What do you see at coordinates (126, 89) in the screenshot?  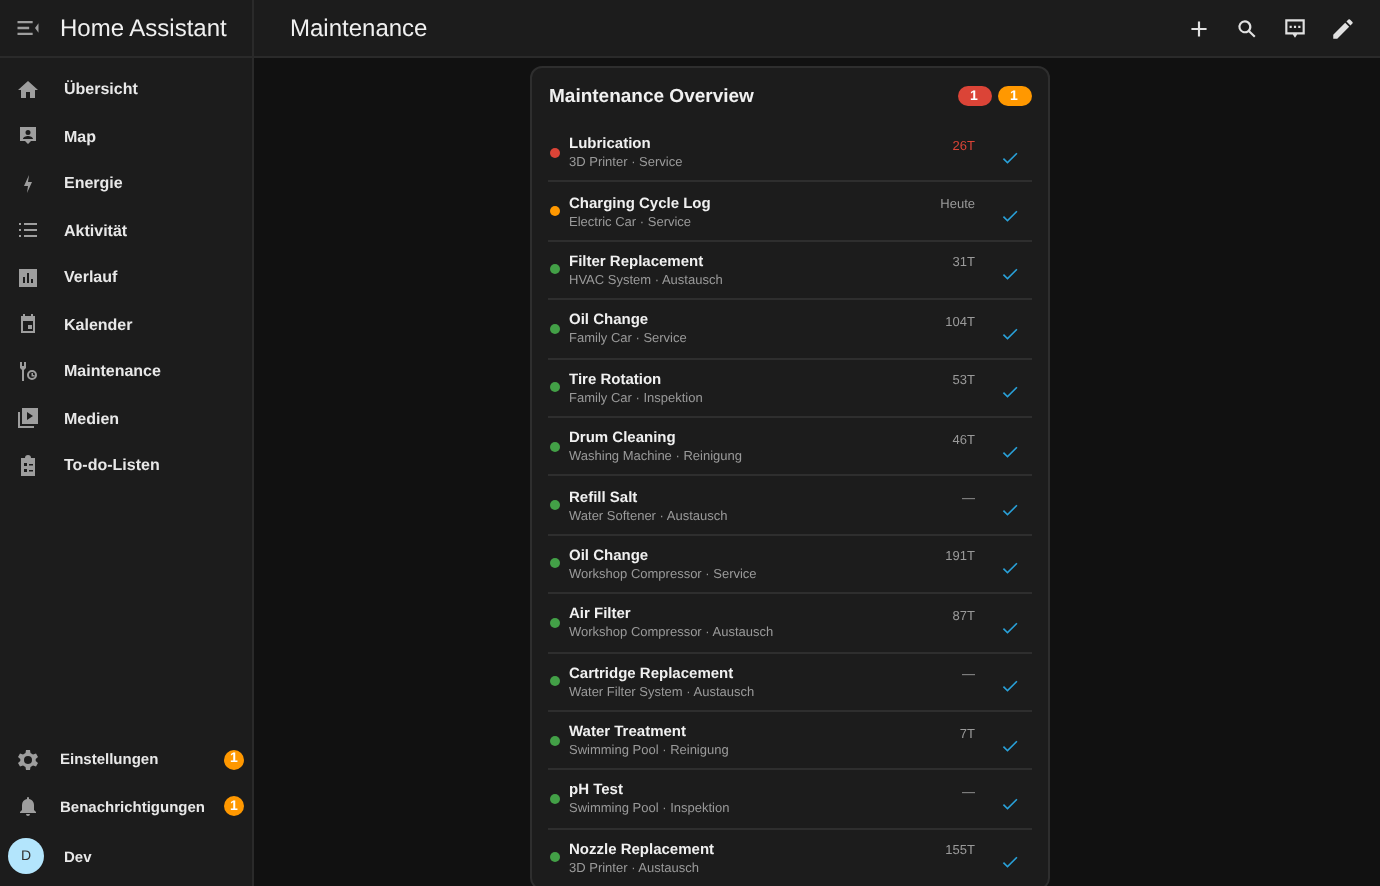 I see `sidebar-item: Übersicht` at bounding box center [126, 89].